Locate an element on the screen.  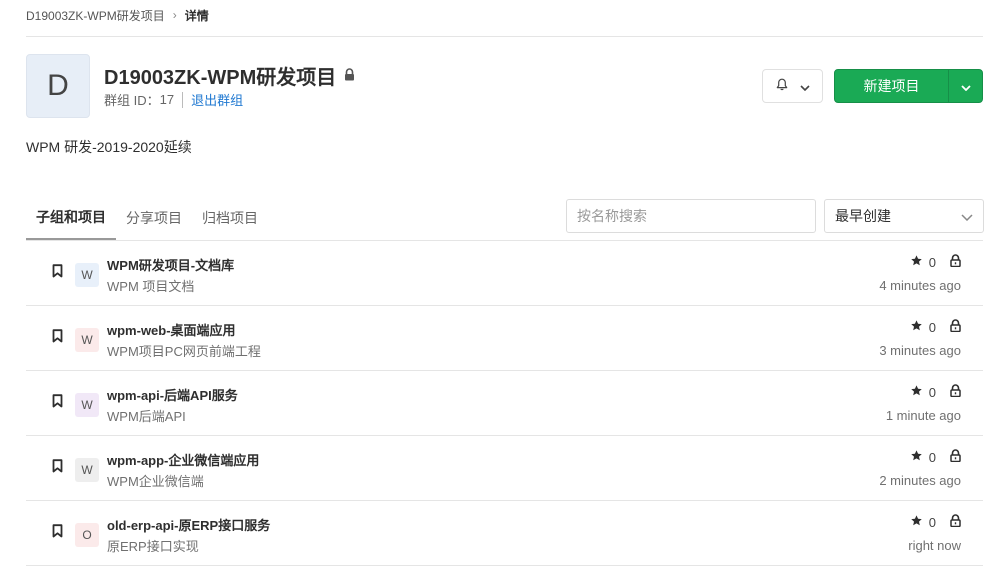
breadcrumb: D19003ZK-WPM研发项目 › 详情 is located at coordinates (117, 15).